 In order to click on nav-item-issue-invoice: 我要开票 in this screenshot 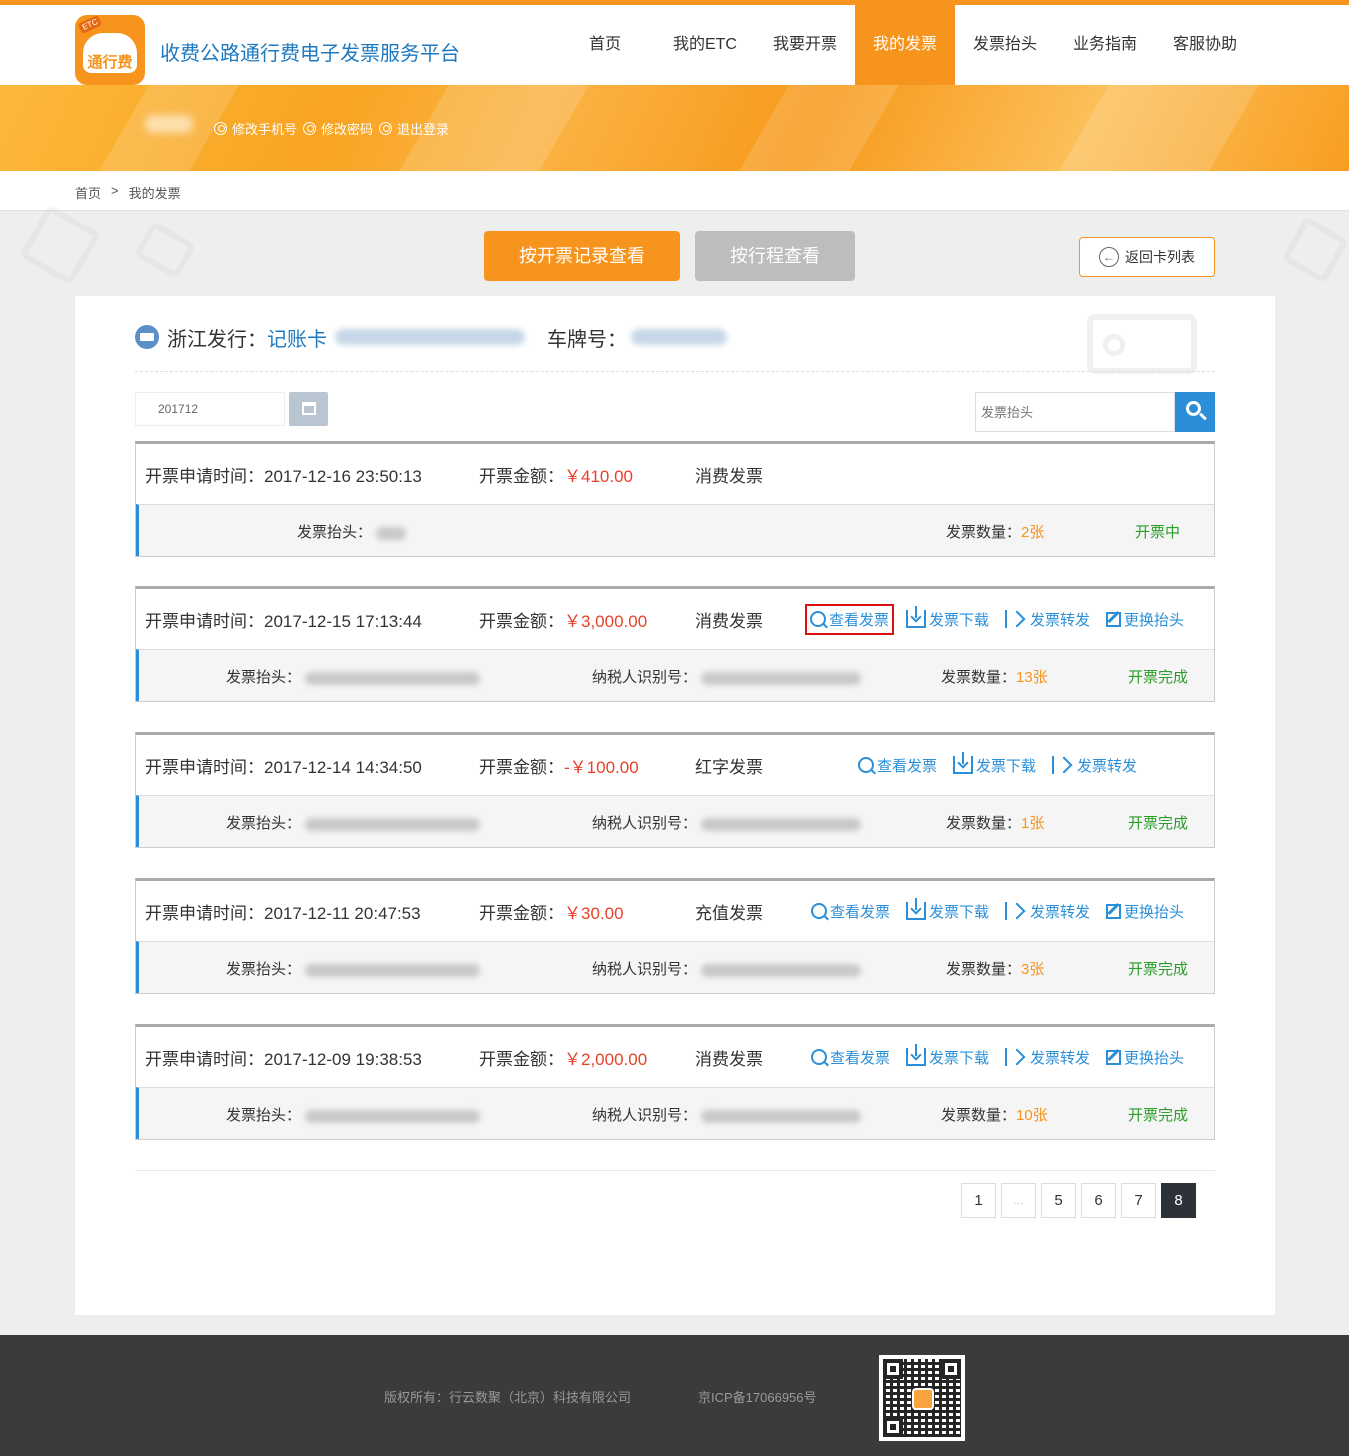, I will do `click(805, 45)`.